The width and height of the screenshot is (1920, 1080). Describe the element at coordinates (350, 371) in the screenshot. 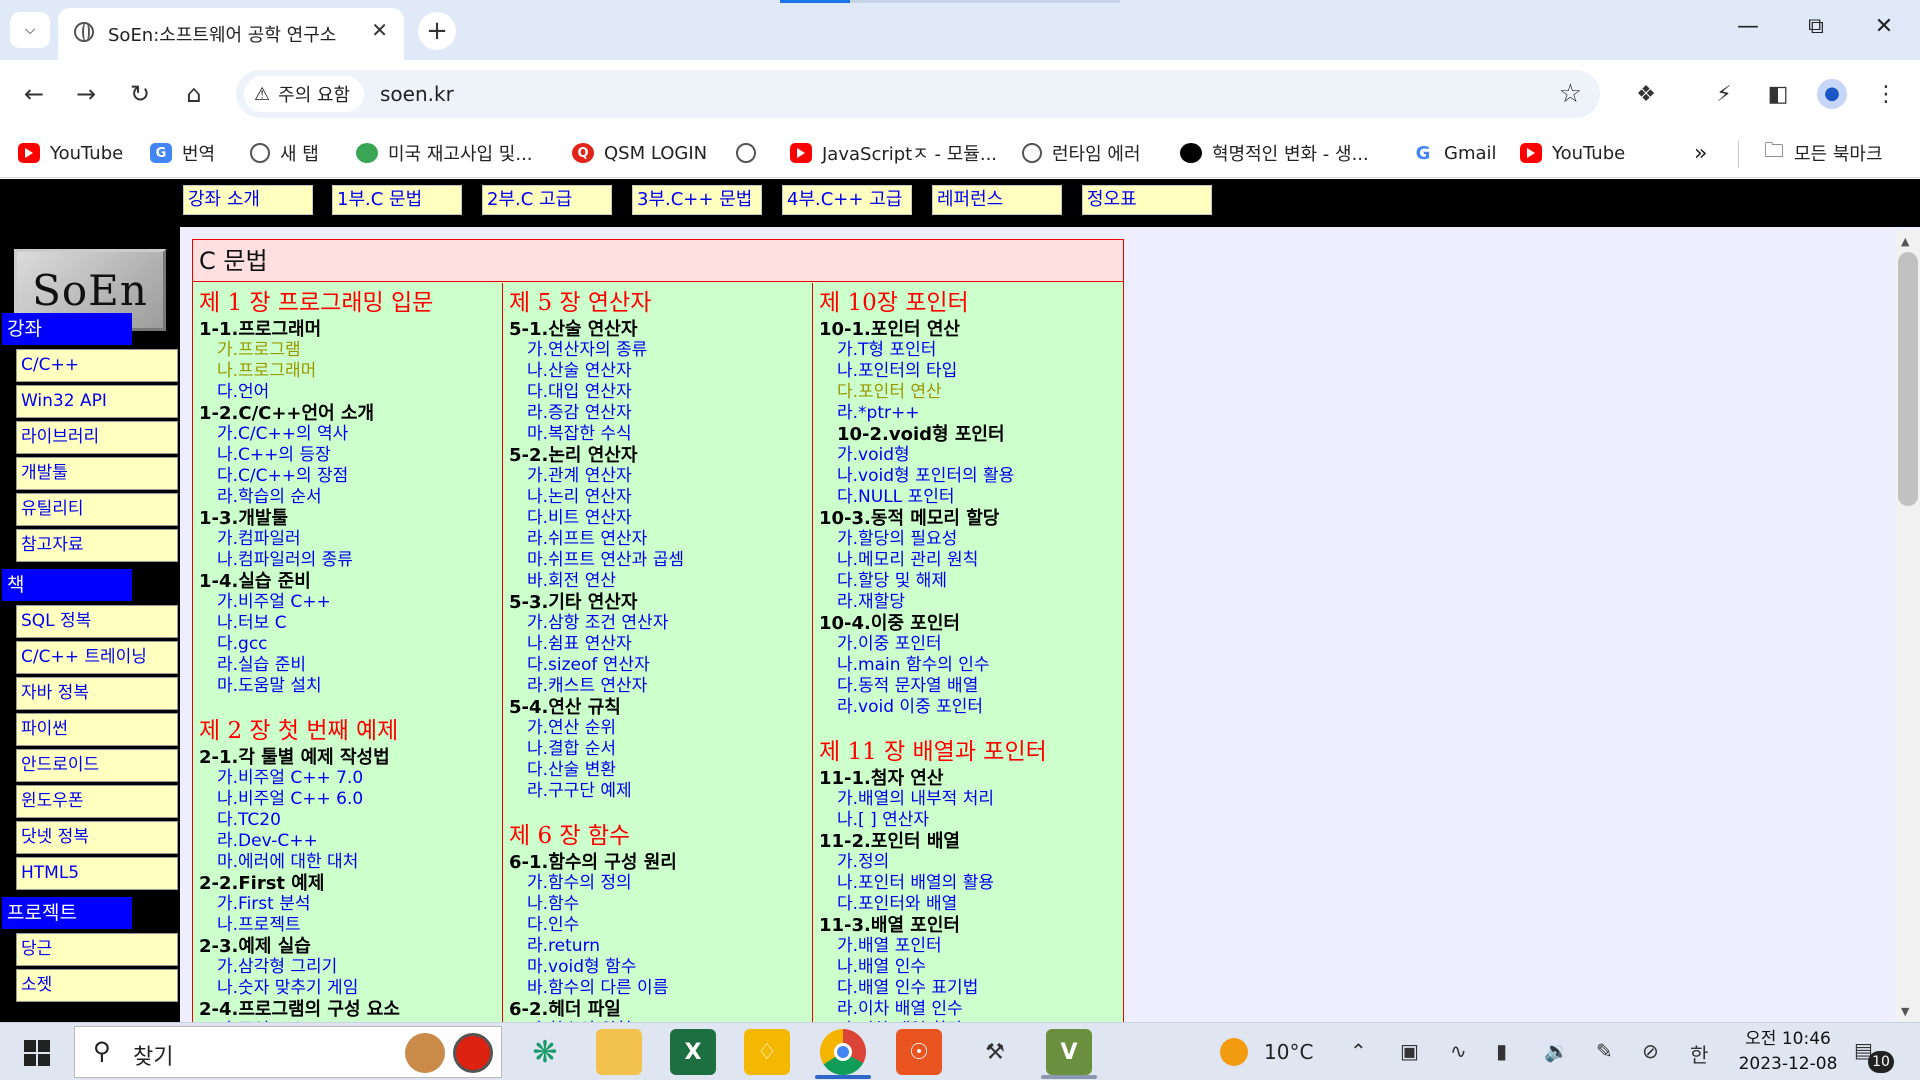

I see `toc-link: 나.프로그래머` at that location.